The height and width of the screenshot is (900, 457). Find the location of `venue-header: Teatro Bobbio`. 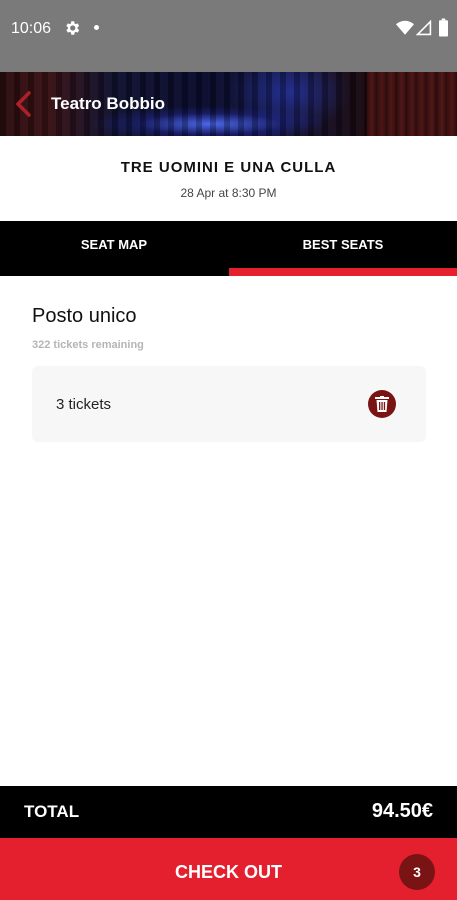

venue-header: Teatro Bobbio is located at coordinates (228, 104).